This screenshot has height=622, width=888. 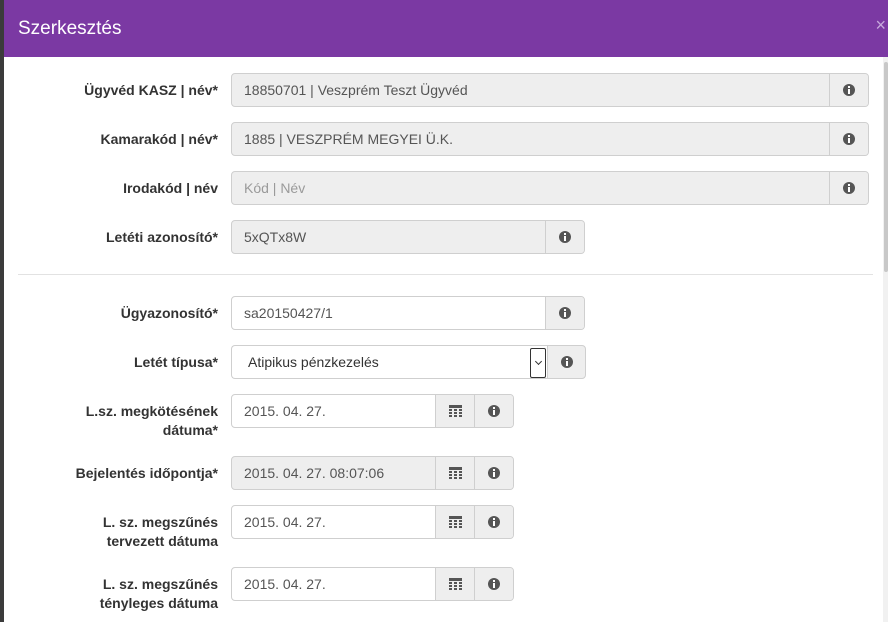 What do you see at coordinates (151, 90) in the screenshot?
I see `label-ugyved: Ügyvéd KASZ | név*` at bounding box center [151, 90].